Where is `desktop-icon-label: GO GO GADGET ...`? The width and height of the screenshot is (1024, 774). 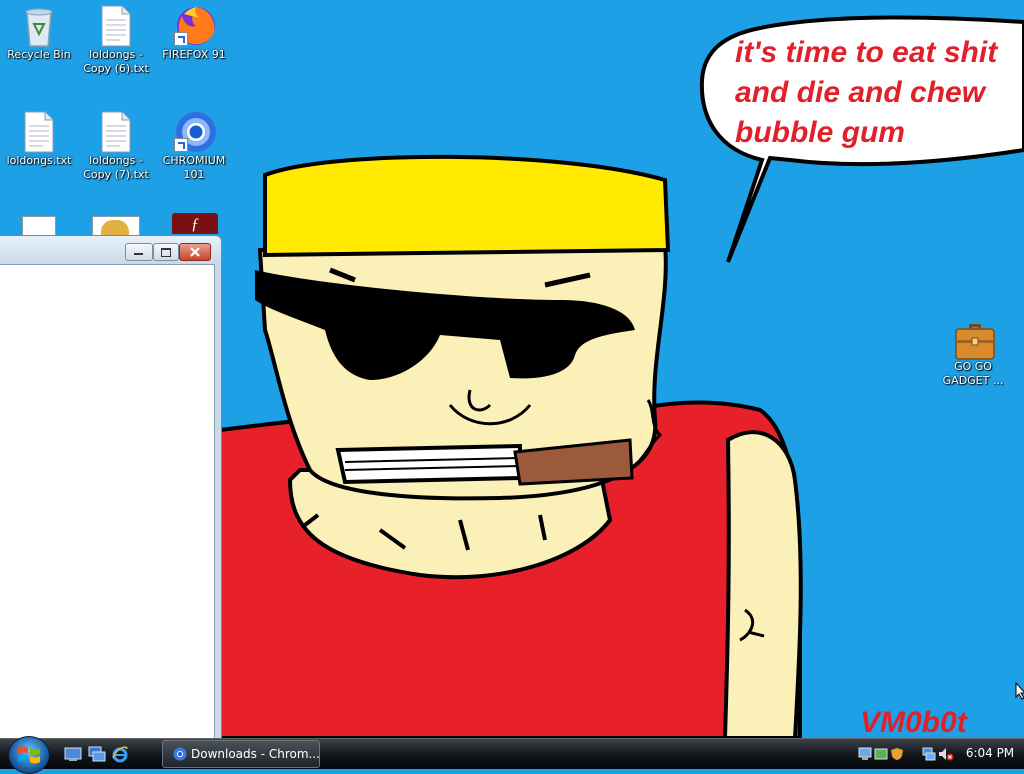
desktop-icon-label: GO GO GADGET ... is located at coordinates (973, 373).